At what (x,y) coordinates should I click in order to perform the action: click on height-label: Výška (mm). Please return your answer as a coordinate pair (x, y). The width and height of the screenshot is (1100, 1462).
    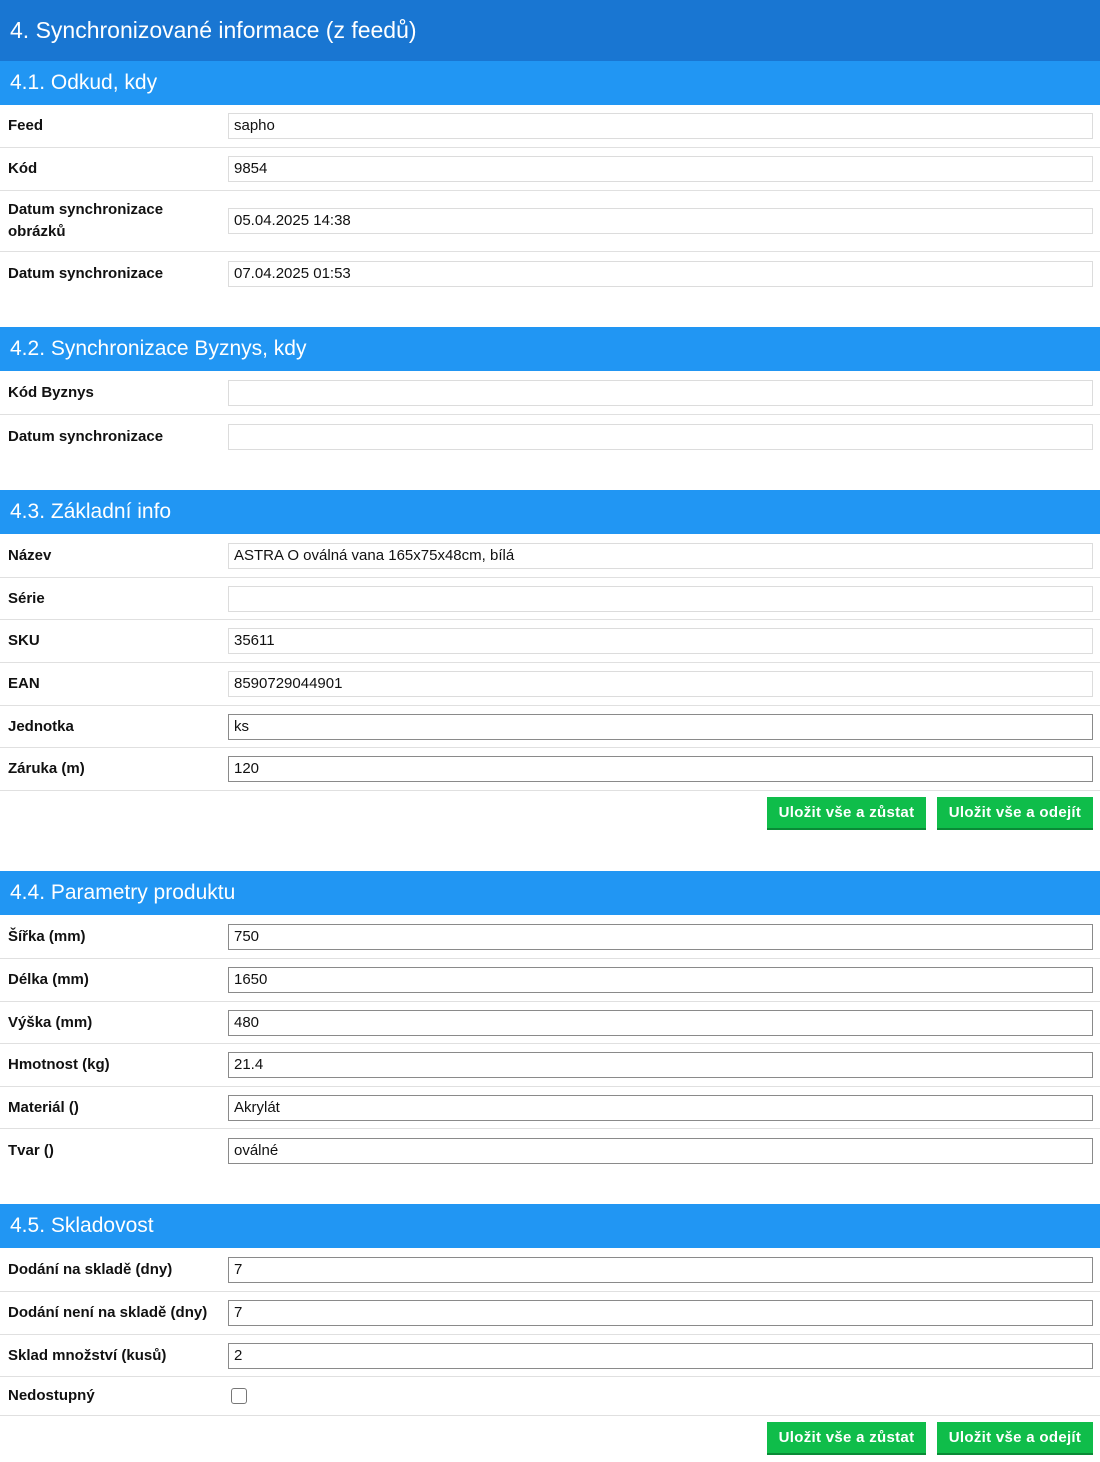
    Looking at the image, I should click on (50, 1022).